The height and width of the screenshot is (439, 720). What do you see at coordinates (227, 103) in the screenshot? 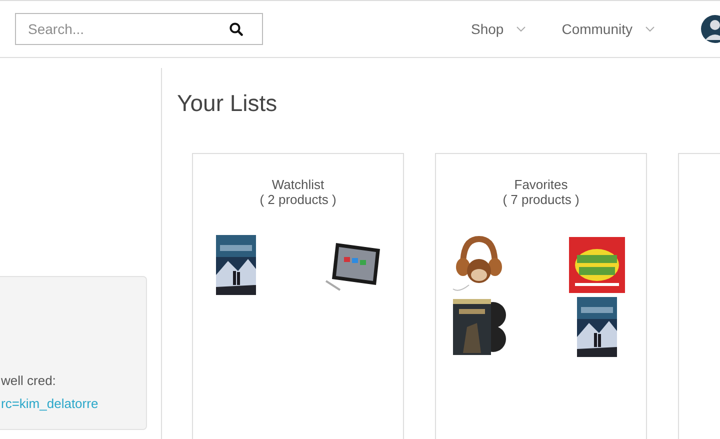
I see `page-title: Your Lists` at bounding box center [227, 103].